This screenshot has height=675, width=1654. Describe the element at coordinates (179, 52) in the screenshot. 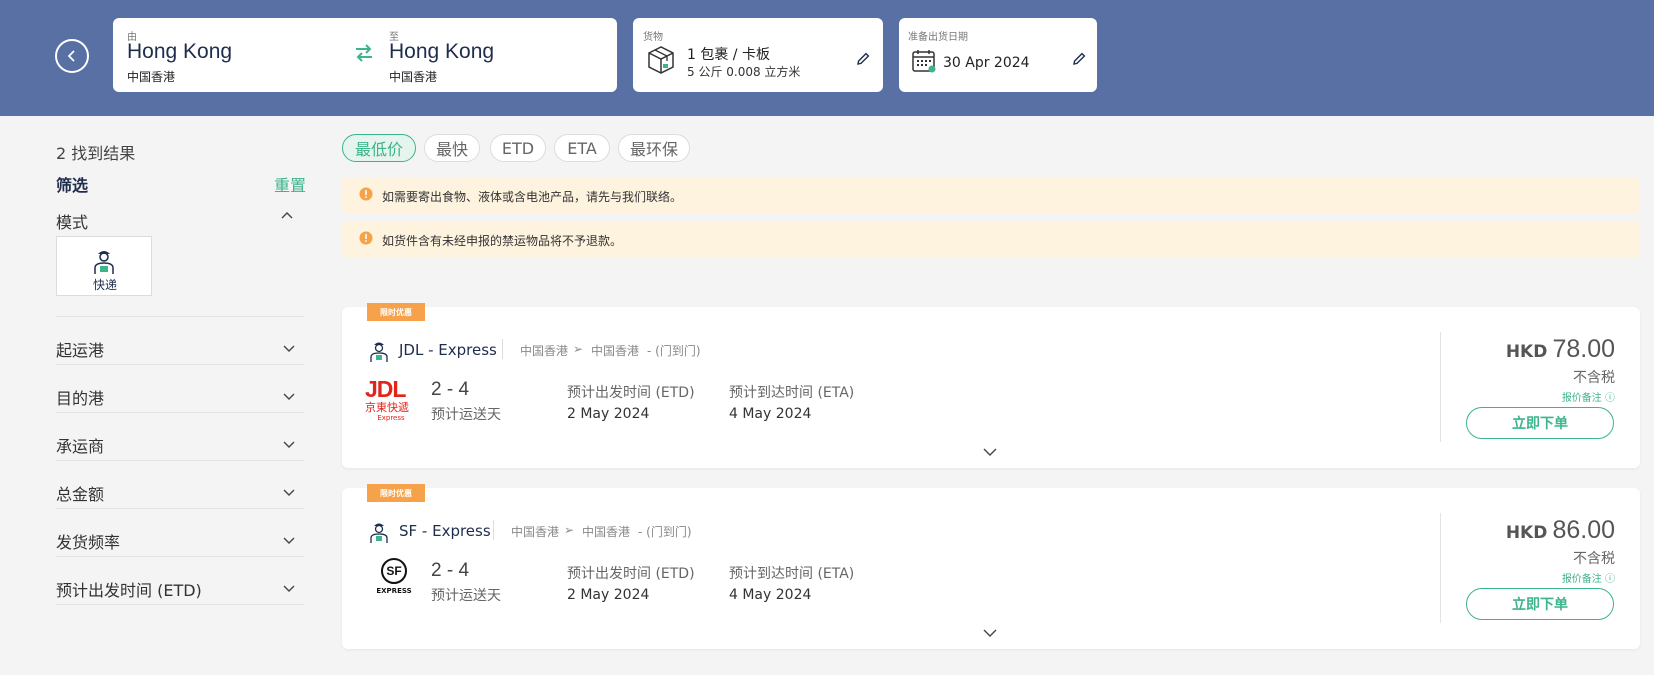

I see `from-city: Hong Kong` at that location.